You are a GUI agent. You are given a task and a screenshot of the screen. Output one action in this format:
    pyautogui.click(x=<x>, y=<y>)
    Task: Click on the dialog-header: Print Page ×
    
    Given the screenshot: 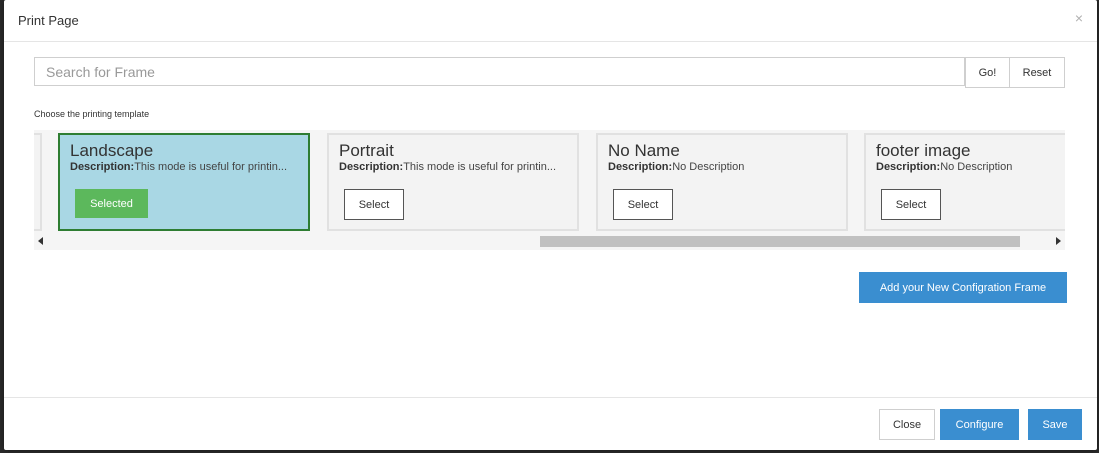 What is the action you would take?
    pyautogui.click(x=550, y=21)
    